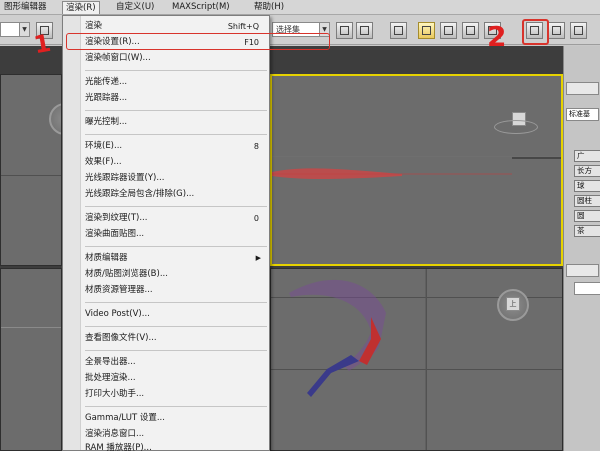 This screenshot has width=600, height=451. I want to click on name-color-rollout, so click(582, 270).